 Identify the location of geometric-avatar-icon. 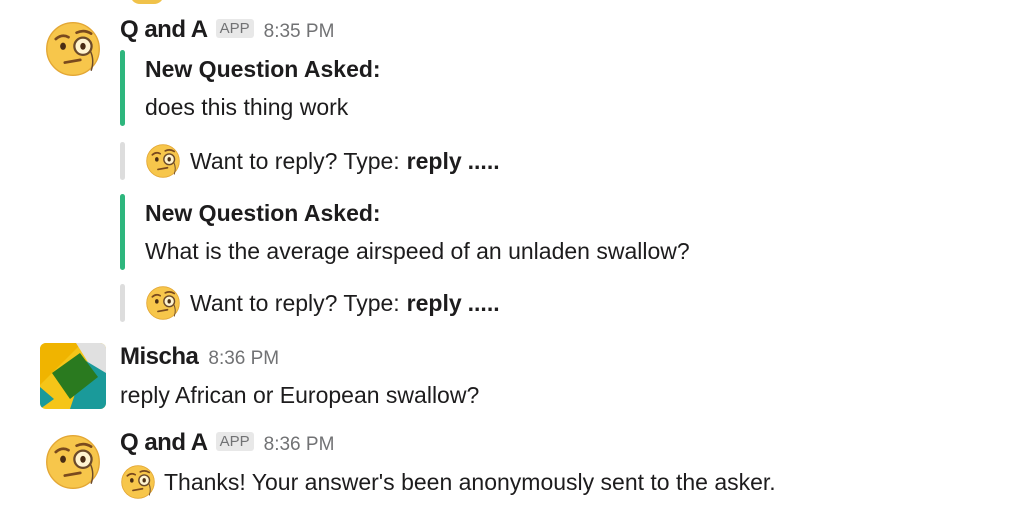
(73, 376).